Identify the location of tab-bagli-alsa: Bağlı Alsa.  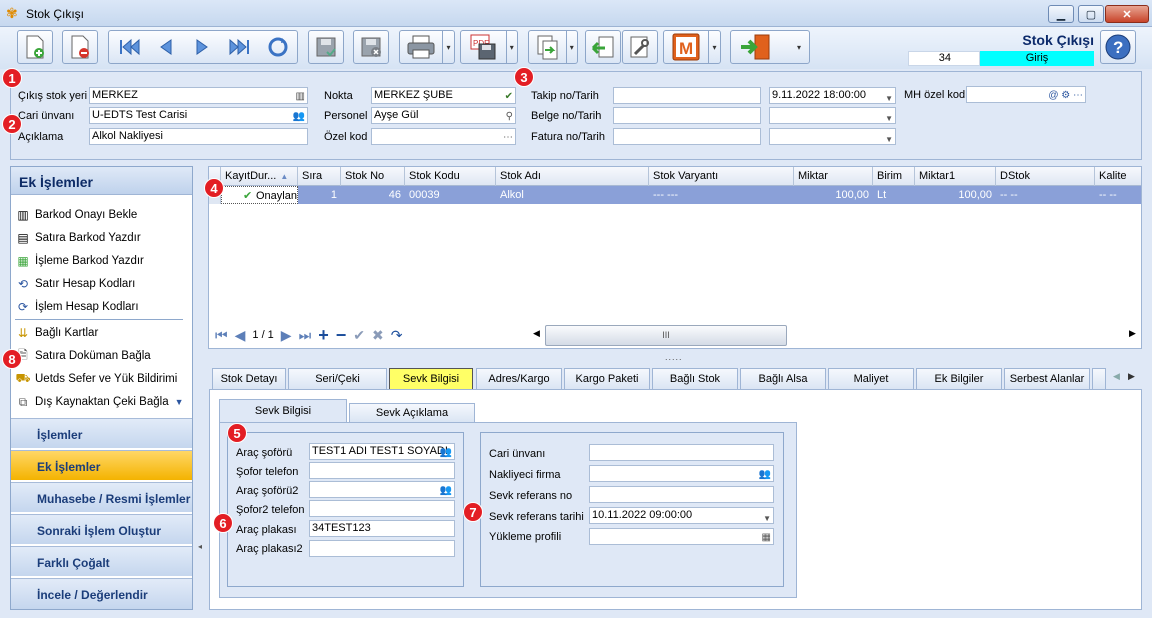
(783, 379).